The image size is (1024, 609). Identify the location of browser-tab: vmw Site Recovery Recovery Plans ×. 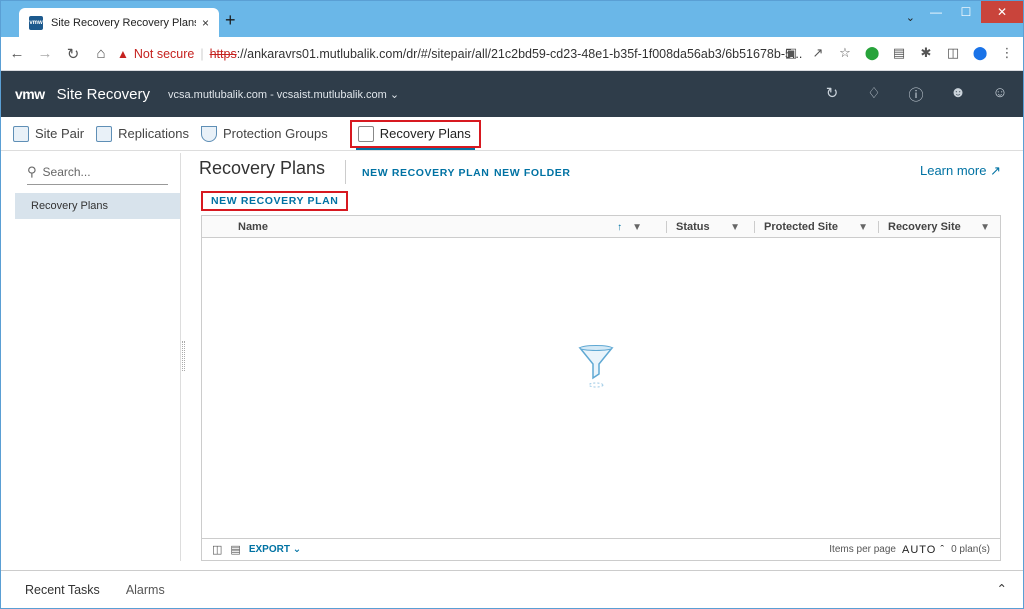
(119, 22).